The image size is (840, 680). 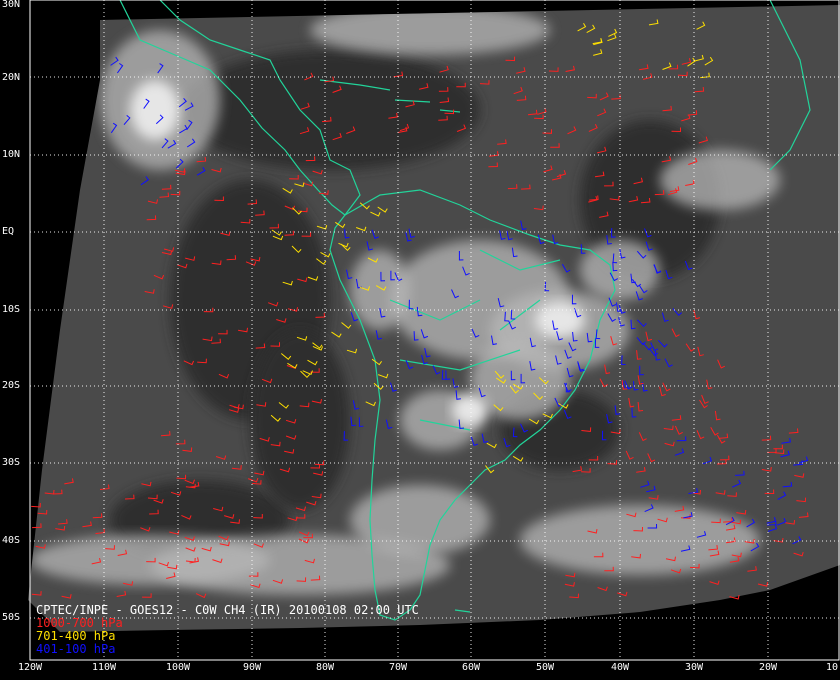 I want to click on lon-label-30w: 30W, so click(x=694, y=667).